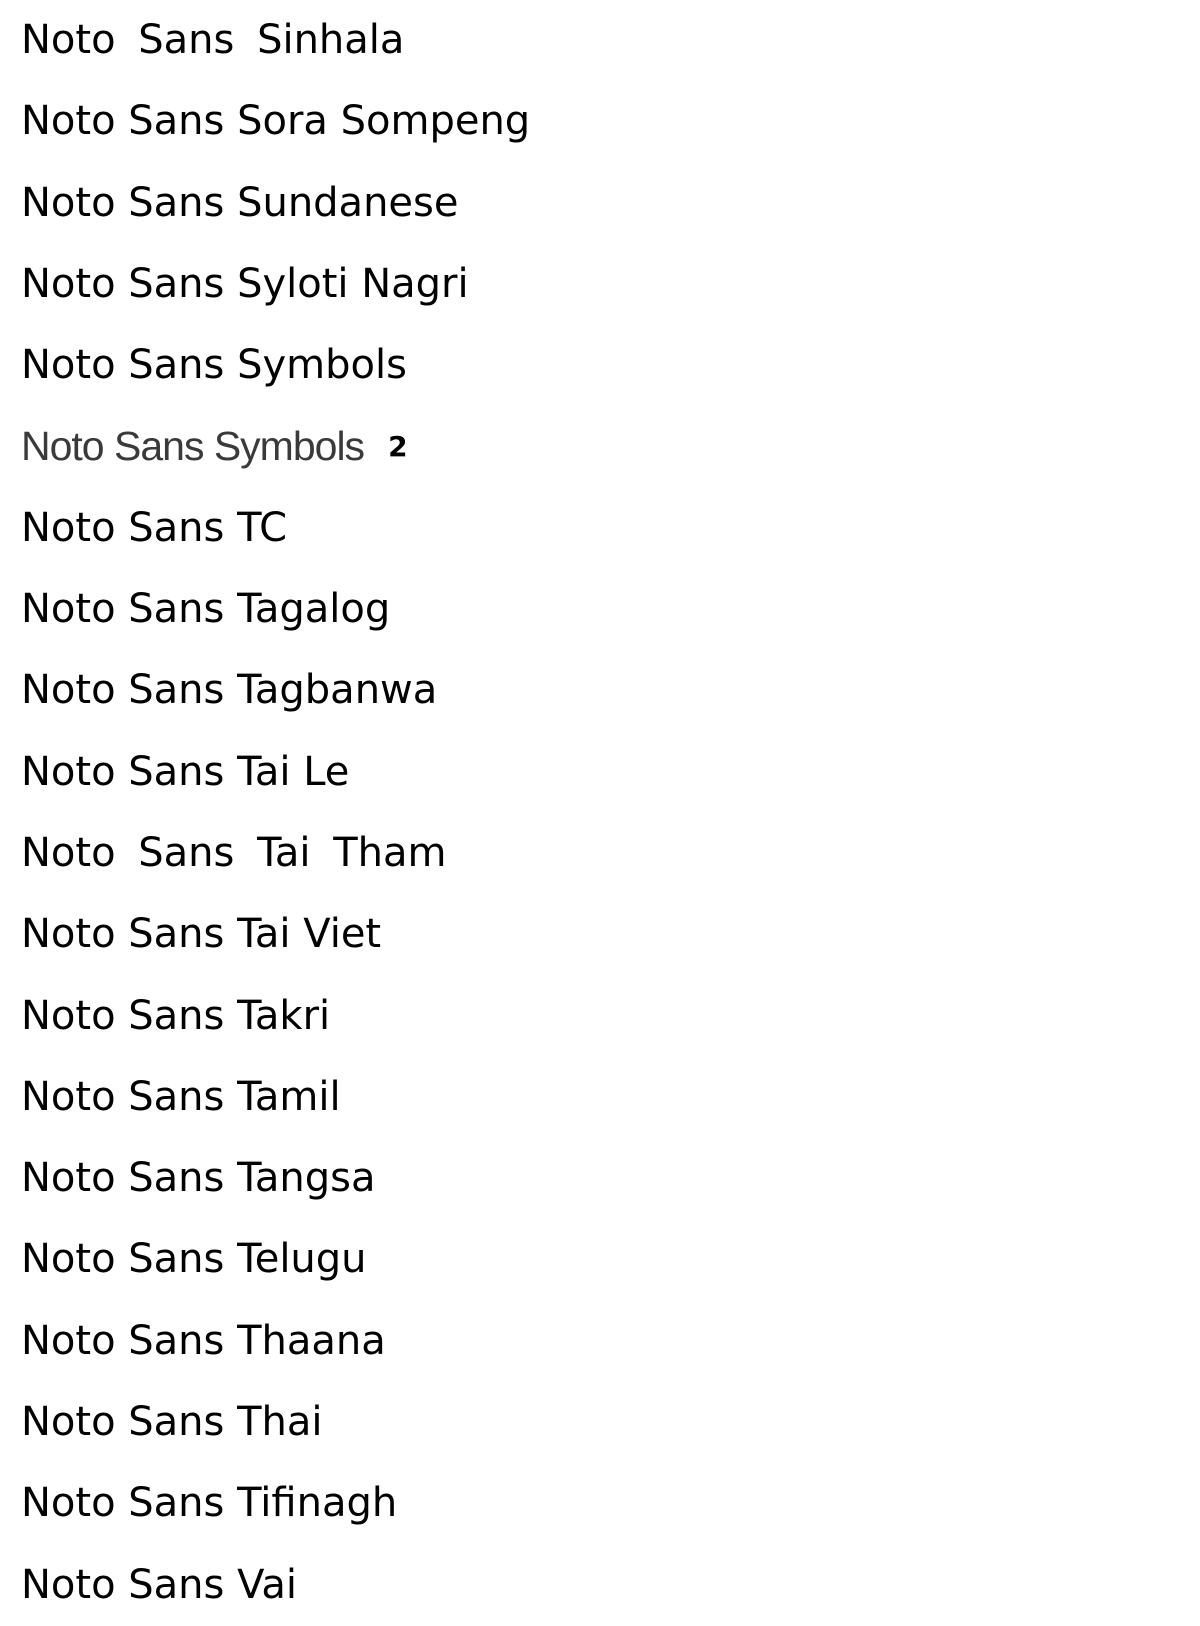 This screenshot has width=1200, height=1626. Describe the element at coordinates (176, 1015) in the screenshot. I see `font-name: Noto Sans Takri` at that location.